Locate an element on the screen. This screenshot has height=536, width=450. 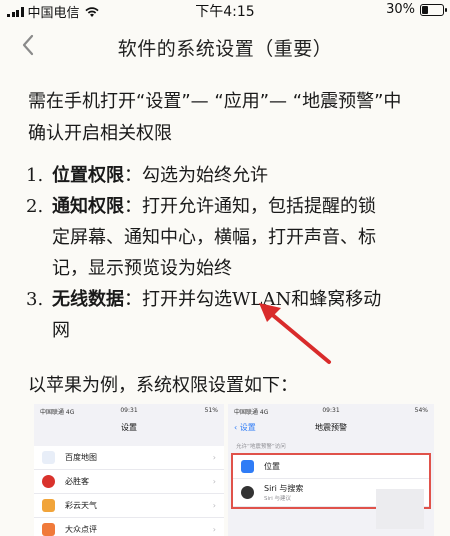
app-name: 彩云天气 is located at coordinates (81, 505).